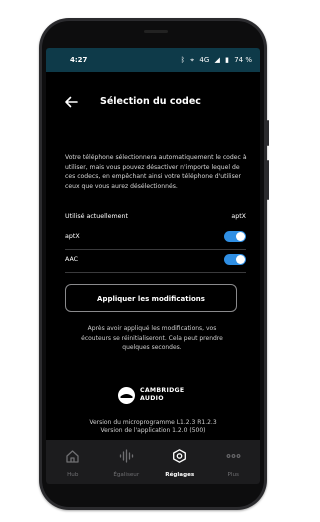 The image size is (320, 522). Describe the element at coordinates (153, 60) in the screenshot. I see `status-bar: 4:27 ᛒ ⌖ 4G ◢ ▮ 74 %` at that location.